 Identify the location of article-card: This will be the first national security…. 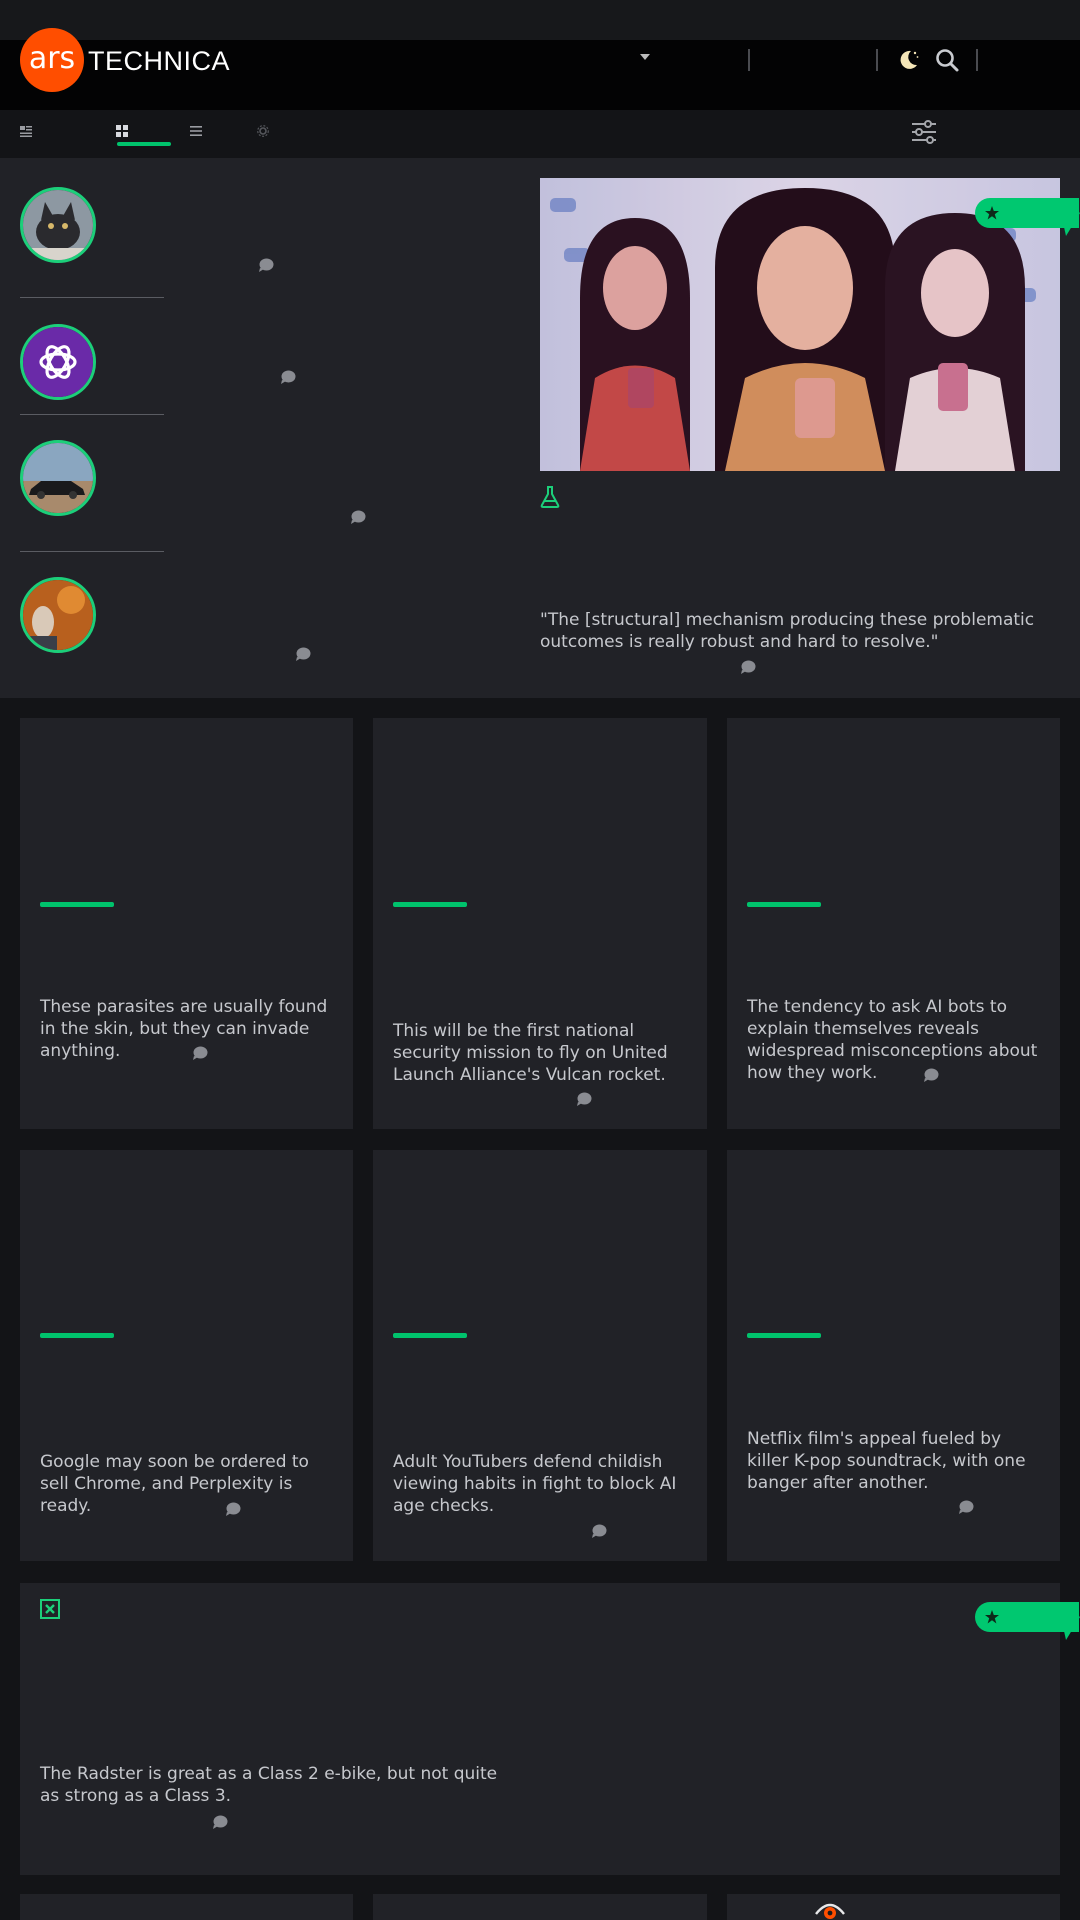
(540, 923).